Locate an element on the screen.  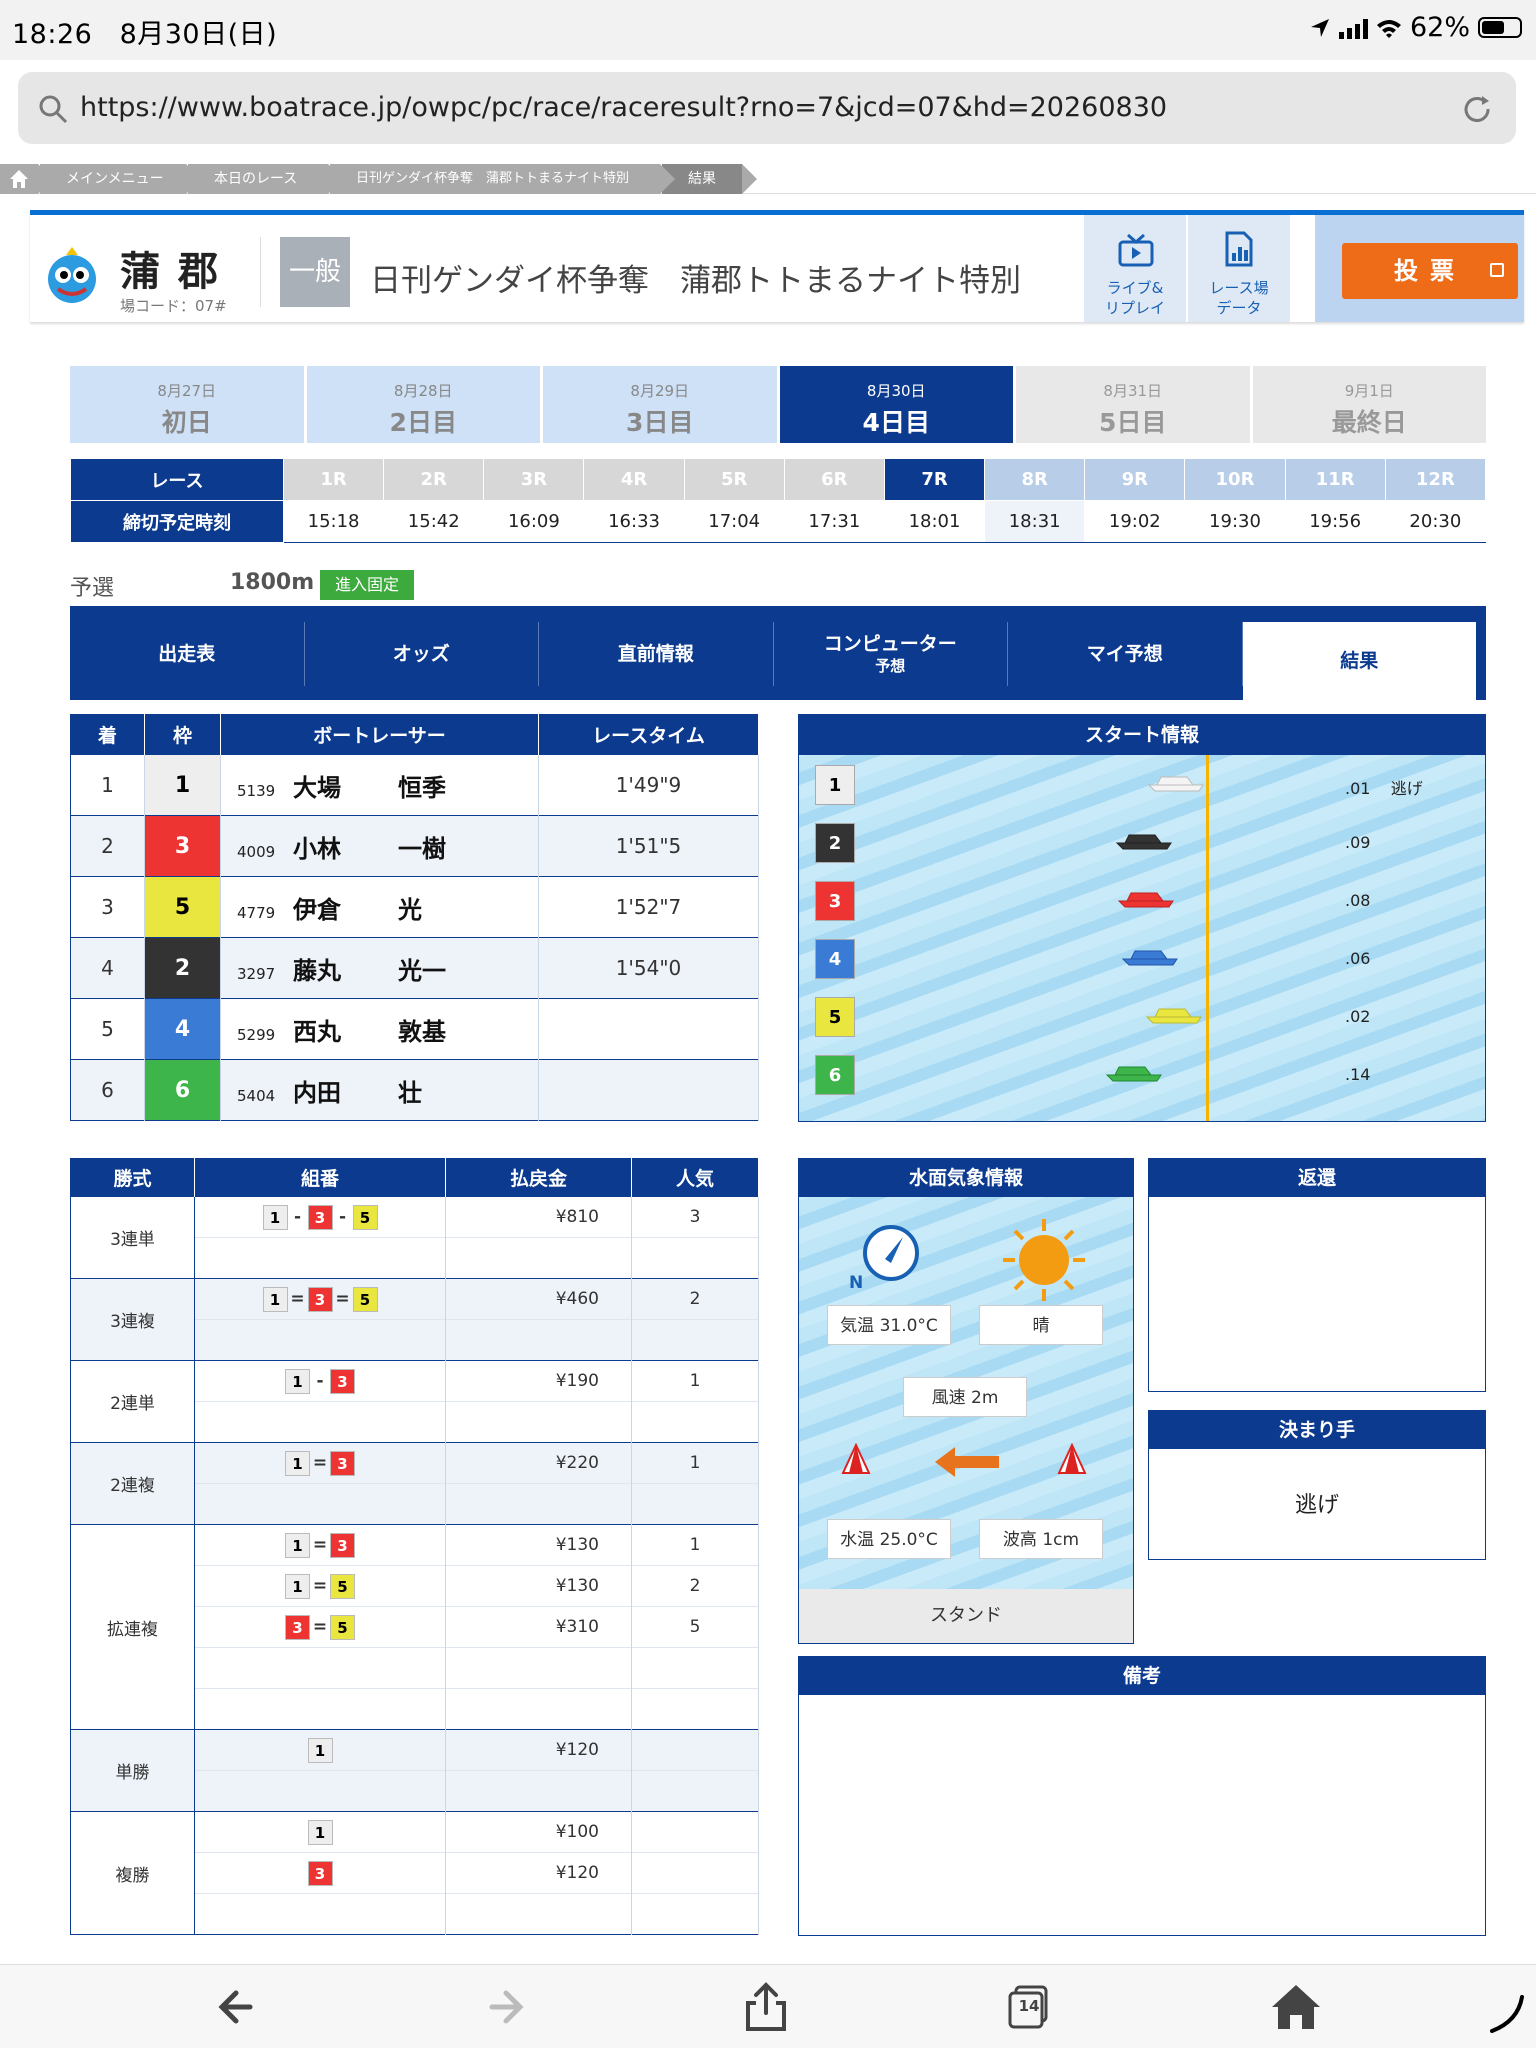
tab-odds: オッズ is located at coordinates (422, 654).